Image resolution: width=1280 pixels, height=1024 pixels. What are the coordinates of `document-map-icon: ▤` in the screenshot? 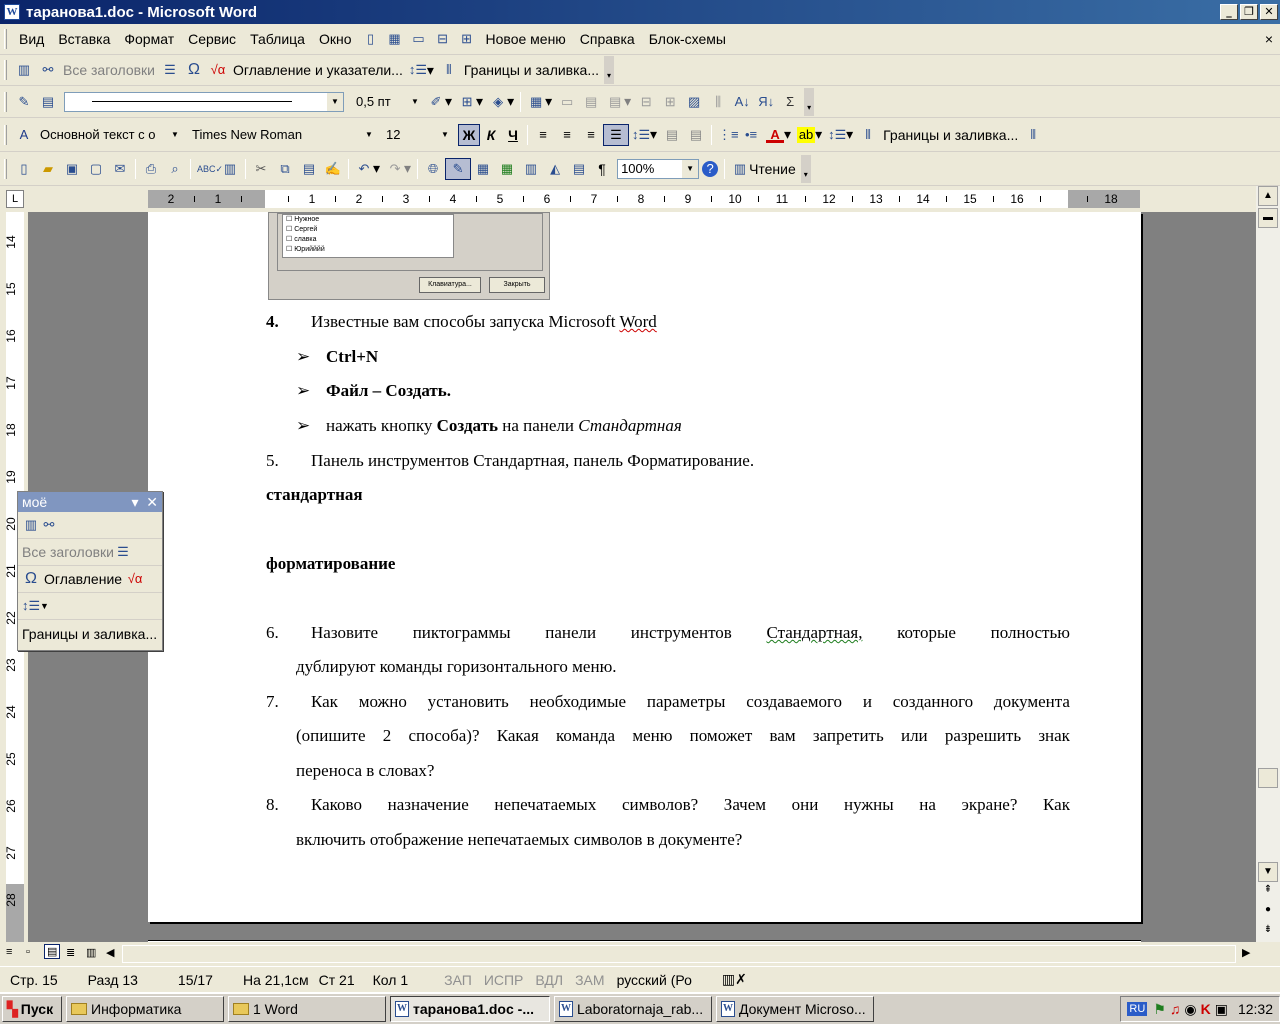 It's located at (579, 169).